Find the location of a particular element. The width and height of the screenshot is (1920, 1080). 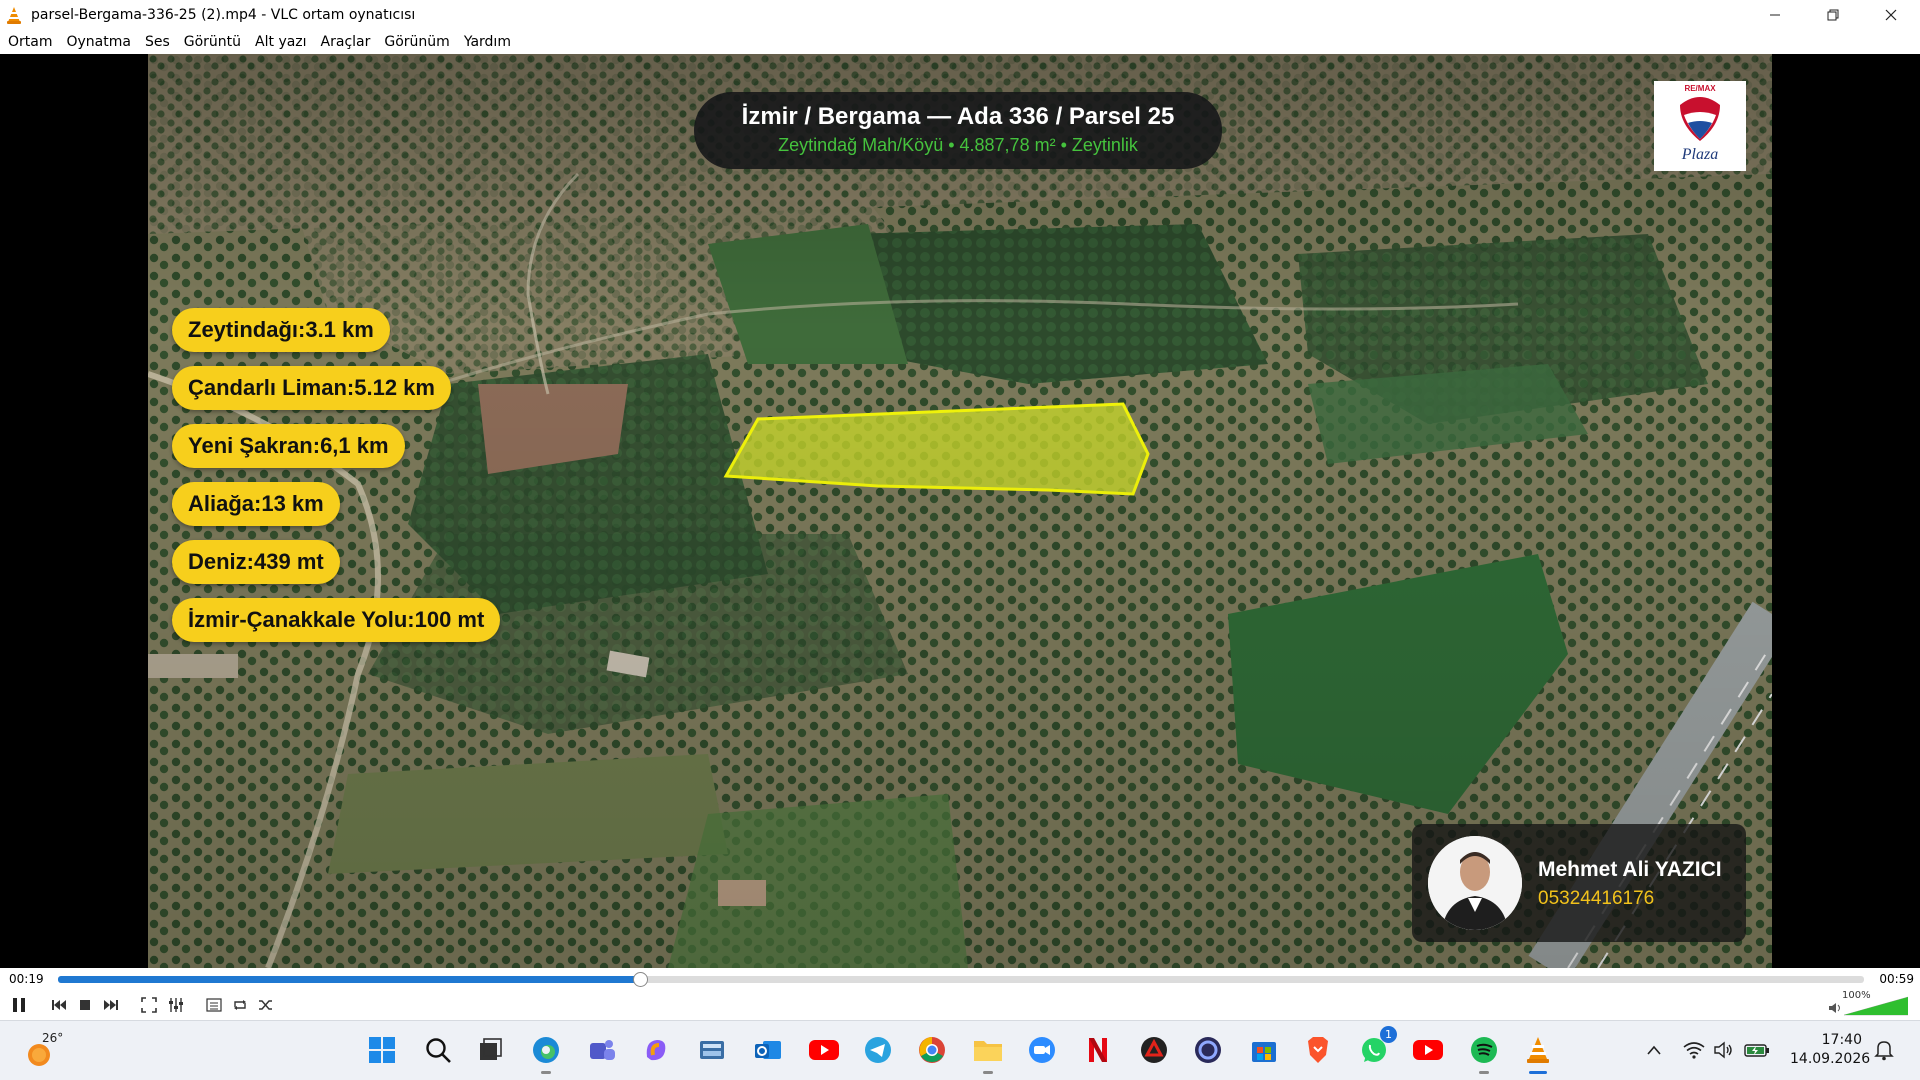

loop-button is located at coordinates (240, 1005).